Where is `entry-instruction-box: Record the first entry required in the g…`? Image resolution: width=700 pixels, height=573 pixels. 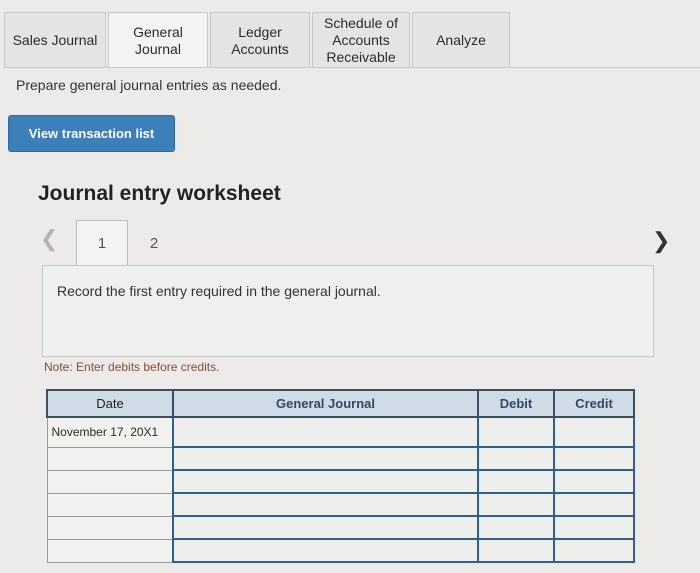
entry-instruction-box: Record the first entry required in the g… is located at coordinates (348, 311).